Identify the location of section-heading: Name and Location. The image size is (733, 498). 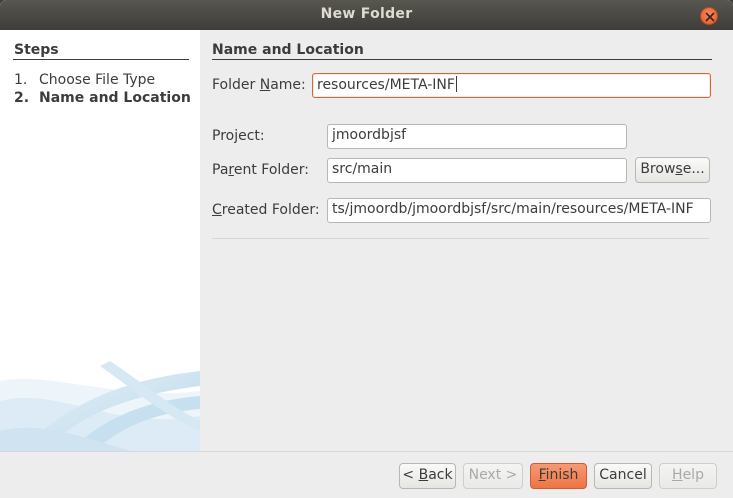
(288, 50).